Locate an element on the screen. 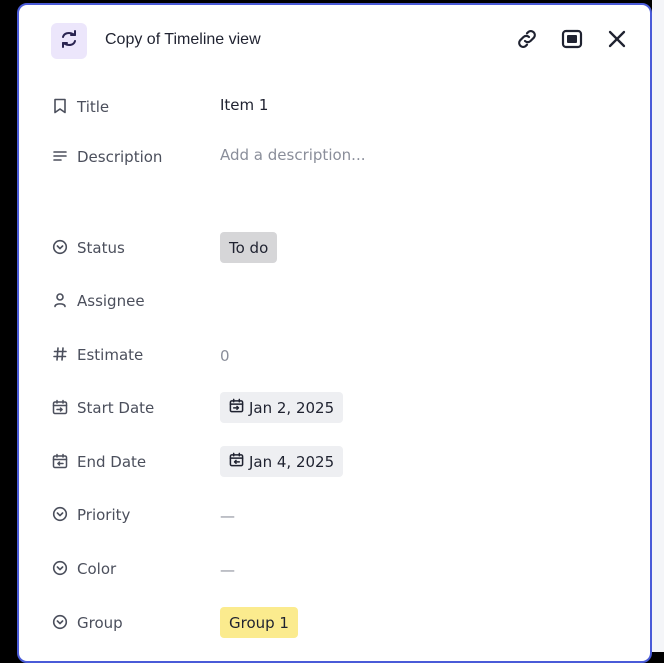 This screenshot has width=664, height=663. estimate-value: 0 is located at coordinates (225, 356).